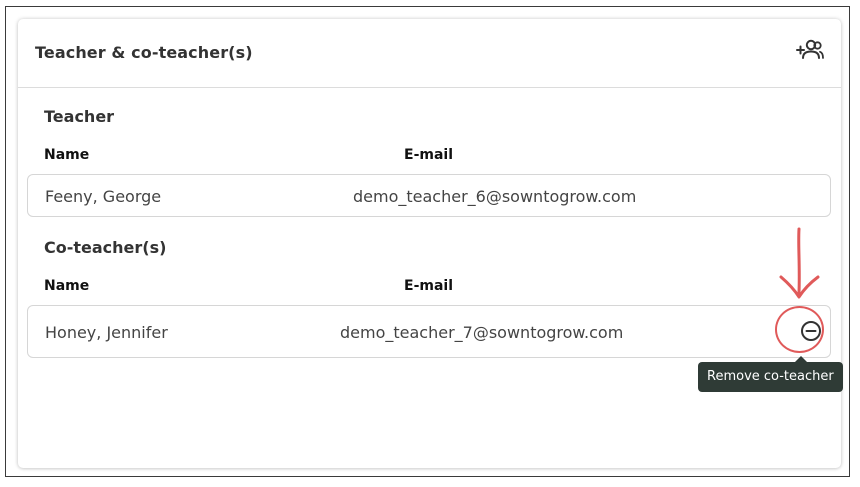  I want to click on red-arrow-down-icon, so click(799, 263).